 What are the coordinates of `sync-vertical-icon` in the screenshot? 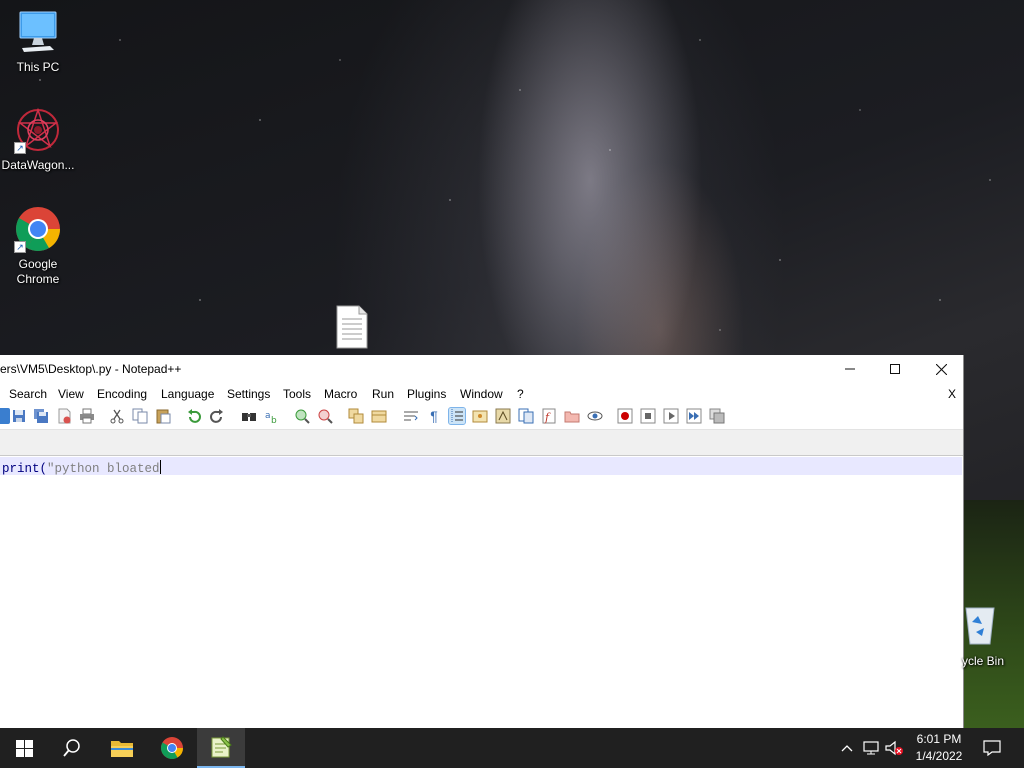 It's located at (356, 416).